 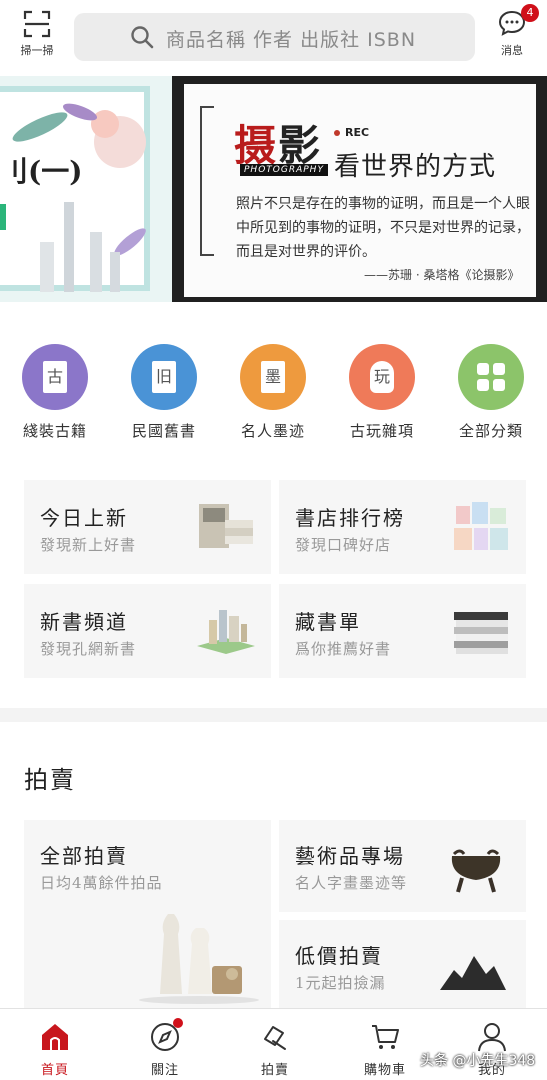 I want to click on tab-home: 首頁, so click(x=55, y=1043).